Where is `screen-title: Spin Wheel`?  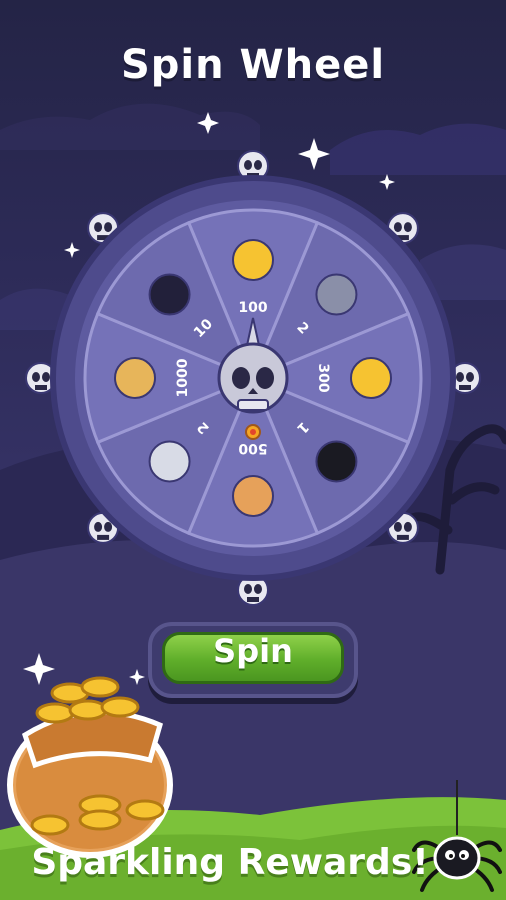 screen-title: Spin Wheel is located at coordinates (253, 65).